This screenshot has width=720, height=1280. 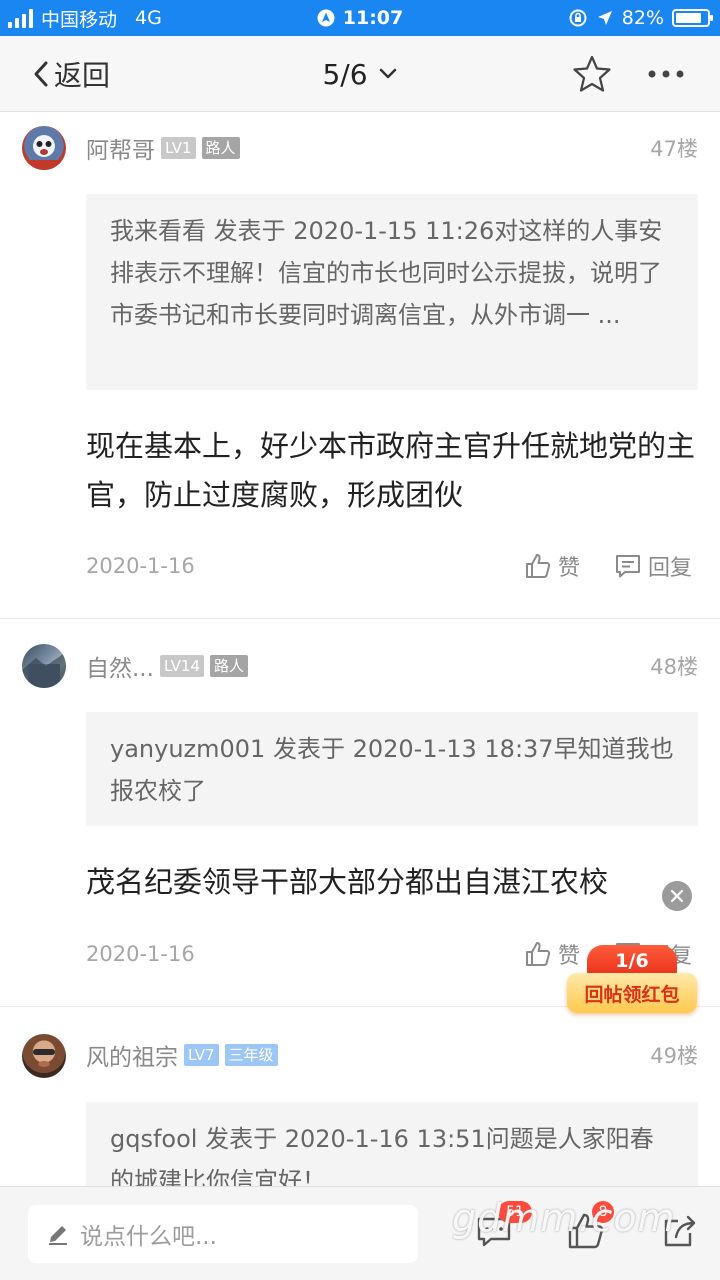 What do you see at coordinates (692, 18) in the screenshot?
I see `battery-icon` at bounding box center [692, 18].